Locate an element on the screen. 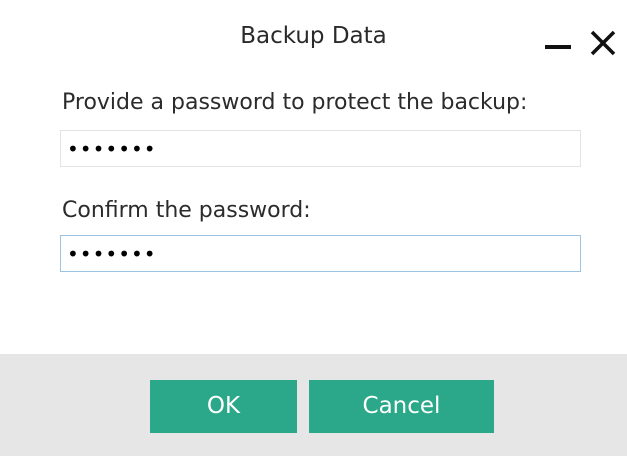 This screenshot has width=627, height=456. cancel-button: Cancel is located at coordinates (401, 406).